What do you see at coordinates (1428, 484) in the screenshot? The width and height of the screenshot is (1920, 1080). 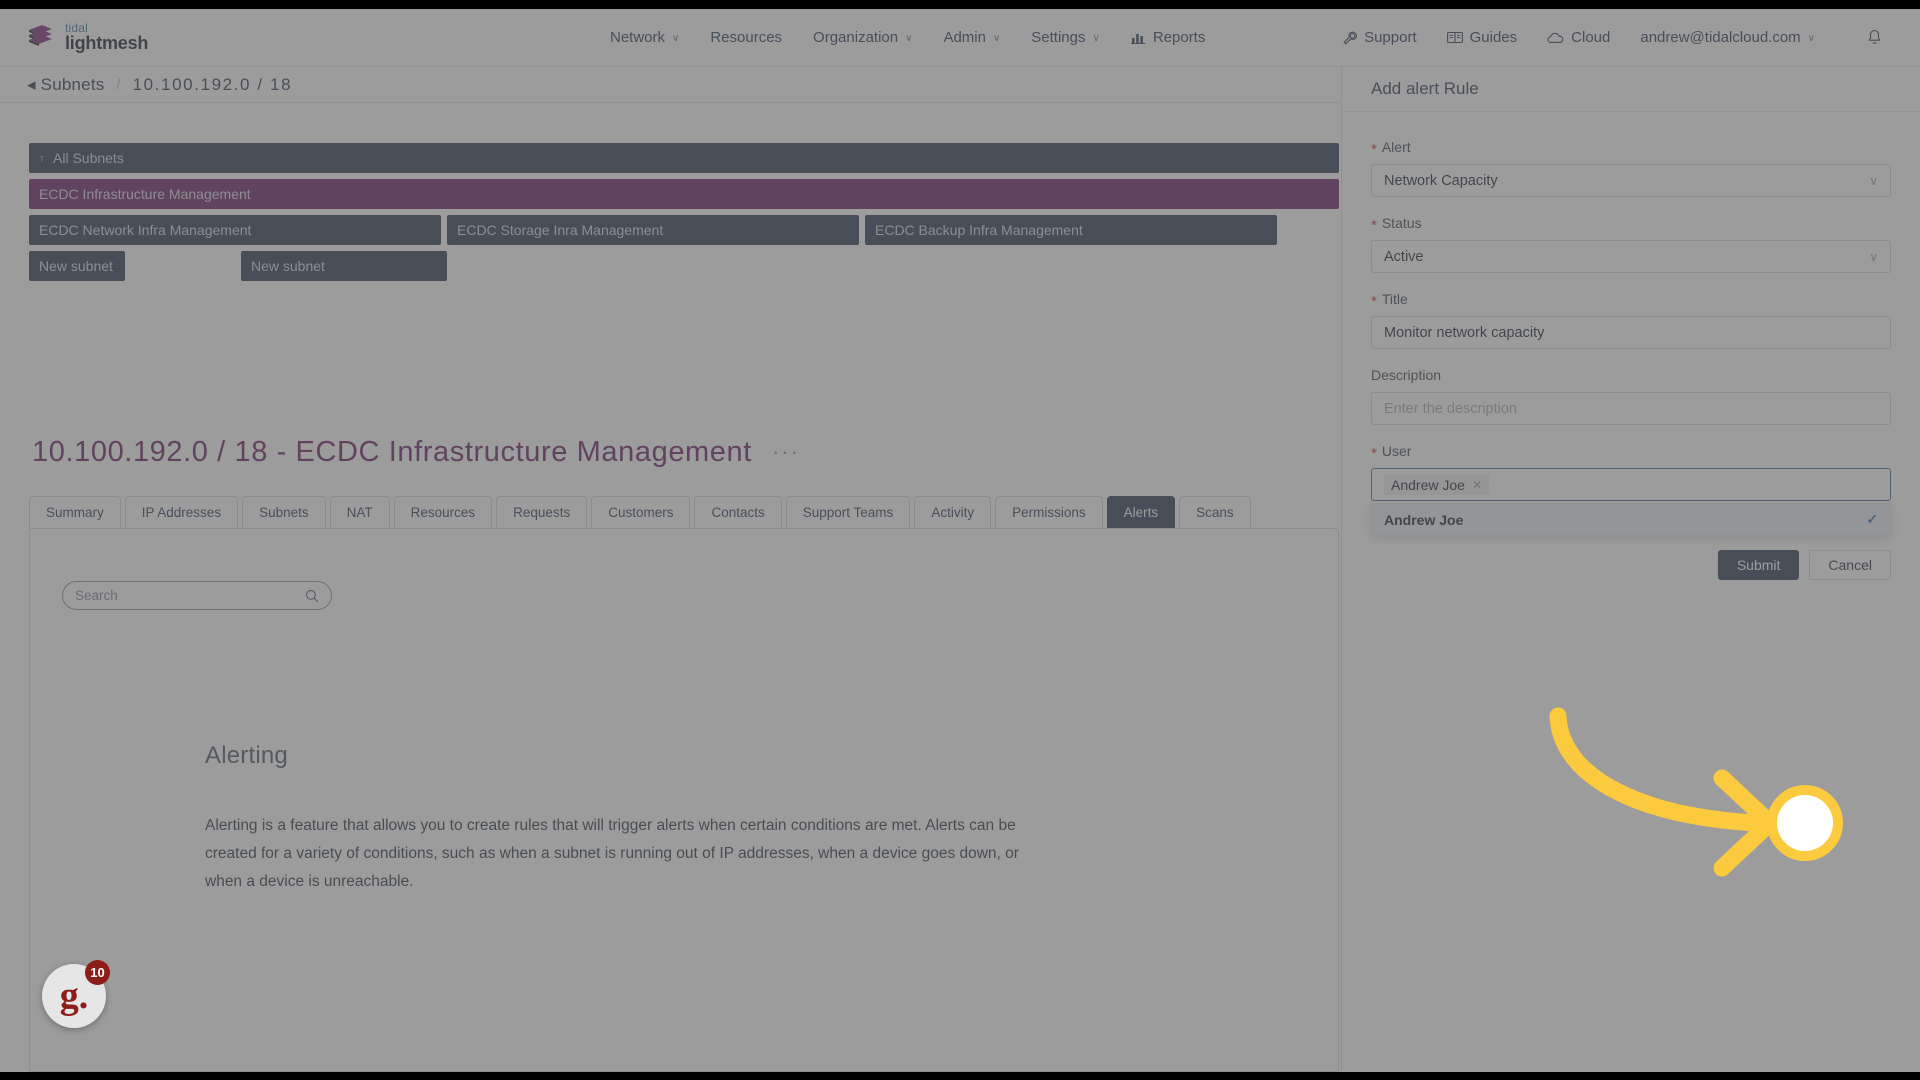 I see `user-tag-label: Andrew Joe` at bounding box center [1428, 484].